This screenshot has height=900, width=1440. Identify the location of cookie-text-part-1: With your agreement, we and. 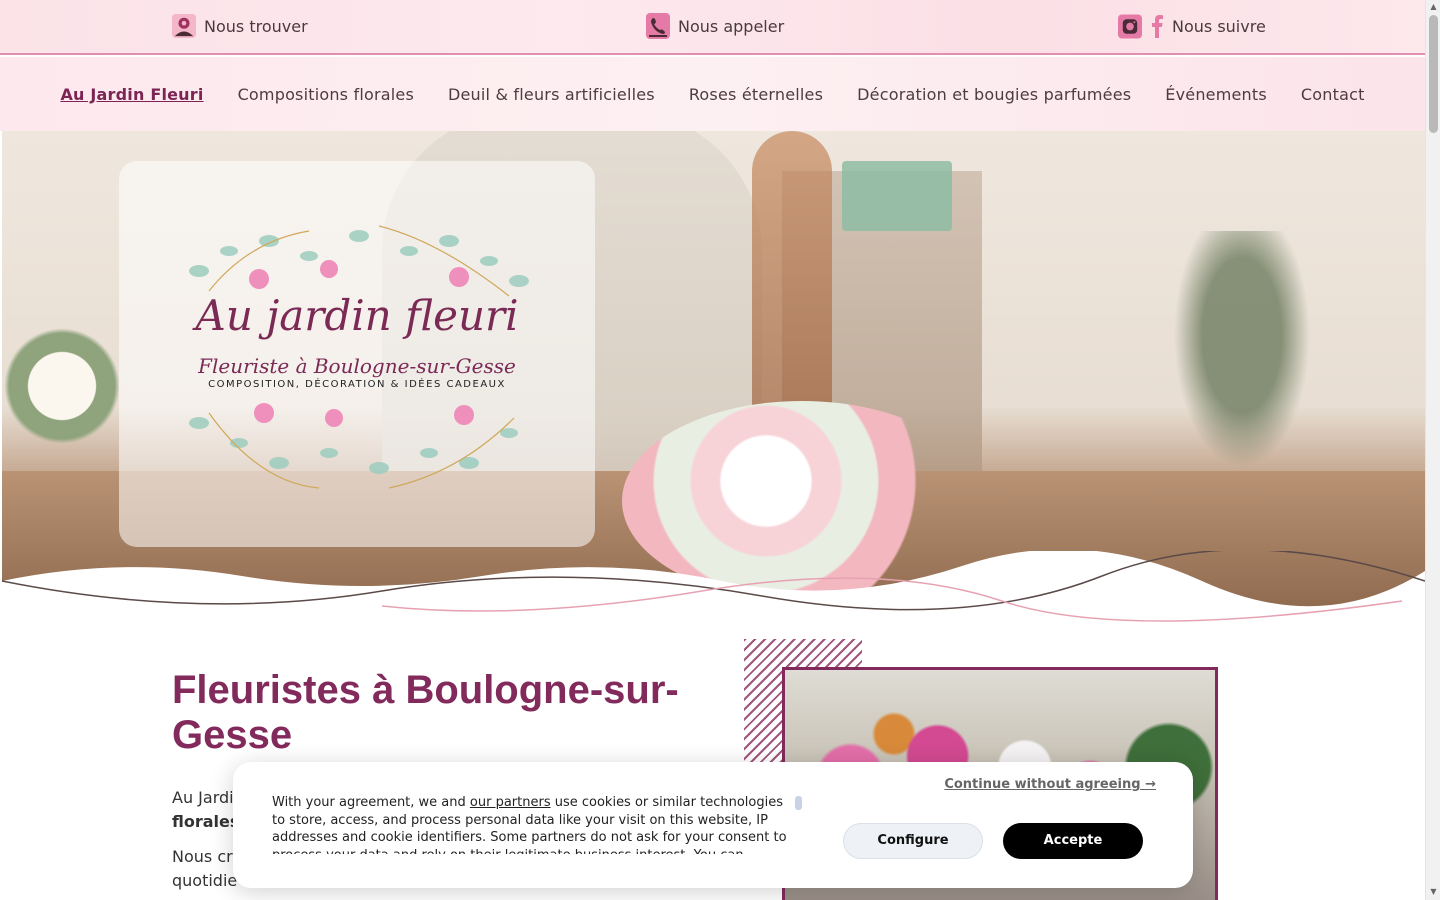
(371, 802).